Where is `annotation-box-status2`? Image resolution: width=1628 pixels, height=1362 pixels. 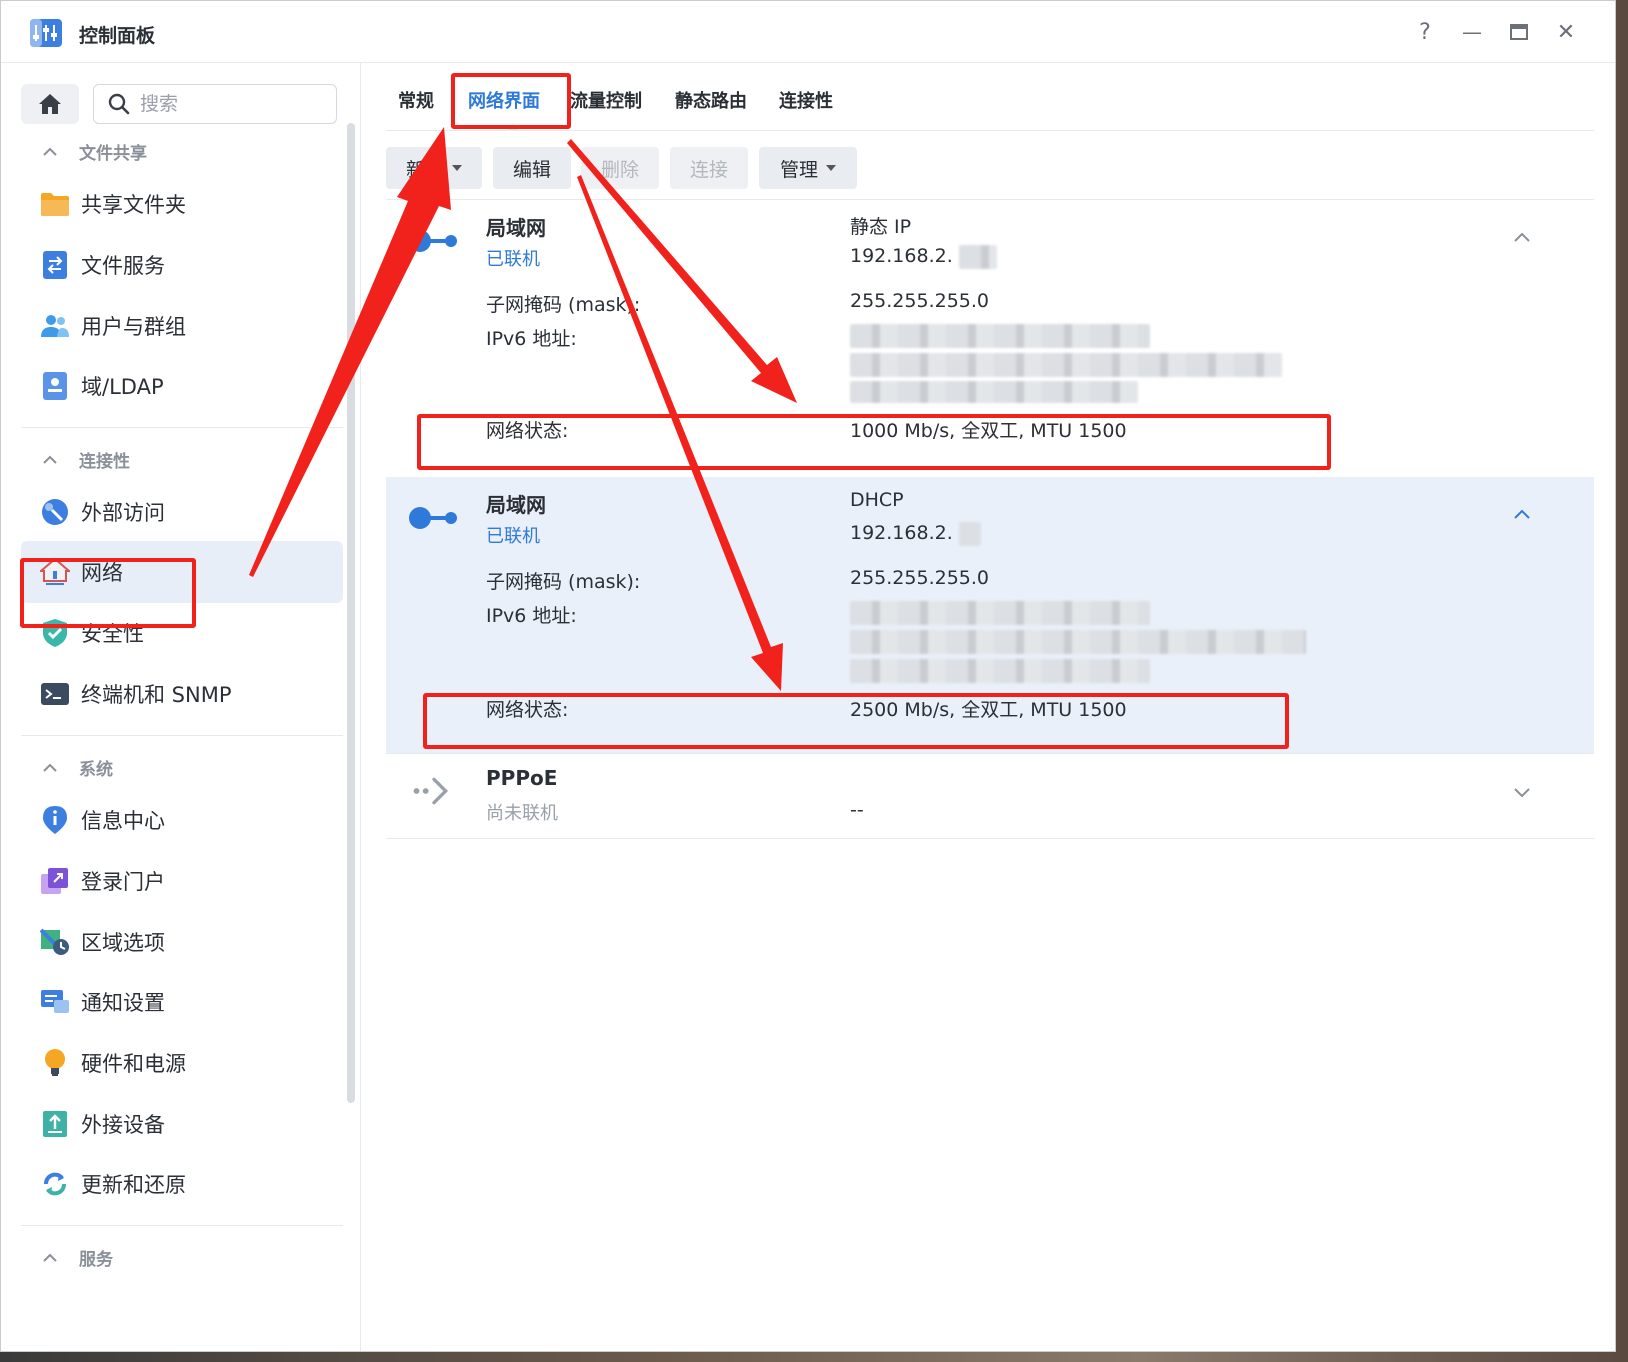 annotation-box-status2 is located at coordinates (856, 721).